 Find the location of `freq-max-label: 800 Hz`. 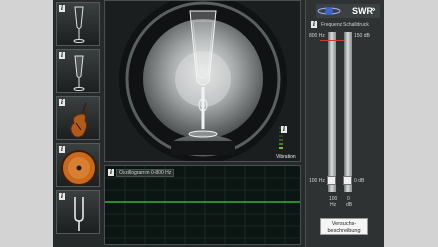

freq-max-label: 800 Hz is located at coordinates (317, 36).